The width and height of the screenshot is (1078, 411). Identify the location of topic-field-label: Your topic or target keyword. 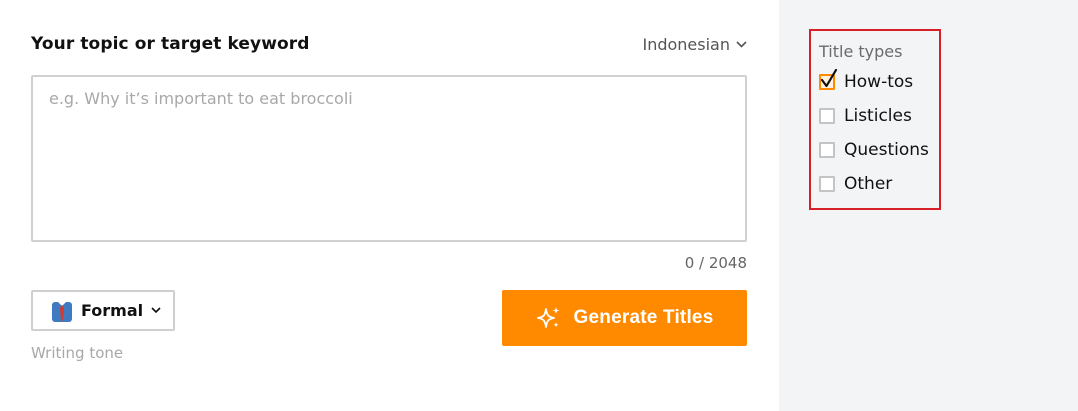
(170, 44).